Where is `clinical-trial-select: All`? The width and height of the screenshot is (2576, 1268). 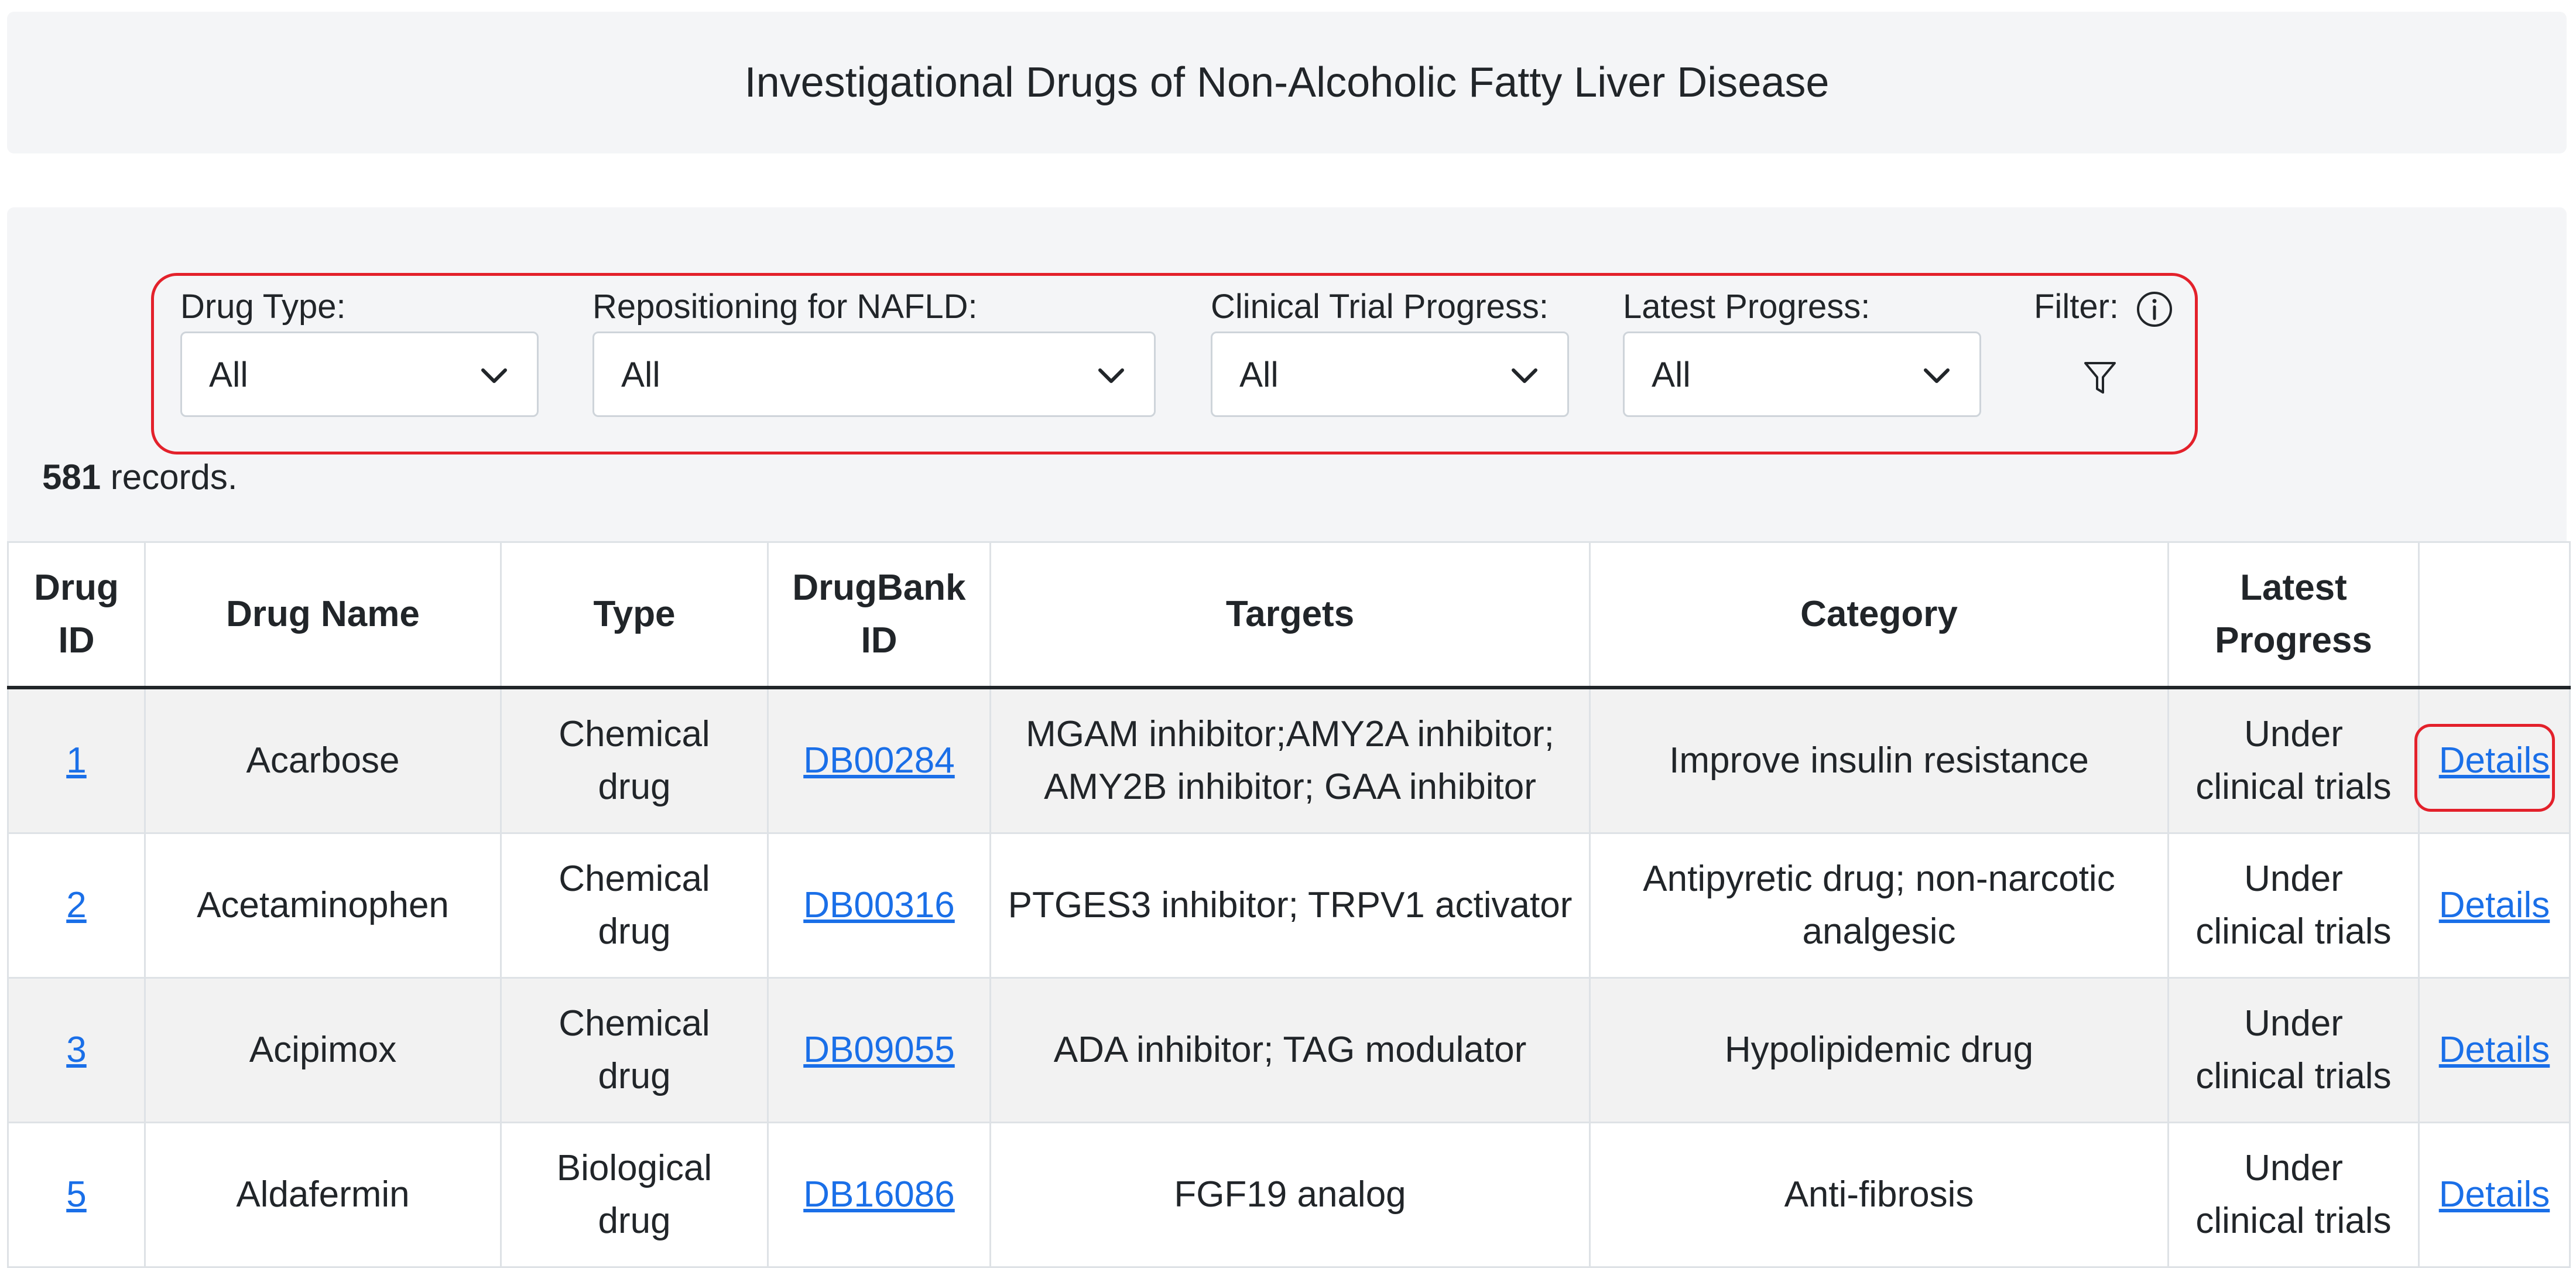
clinical-trial-select: All is located at coordinates (1390, 374).